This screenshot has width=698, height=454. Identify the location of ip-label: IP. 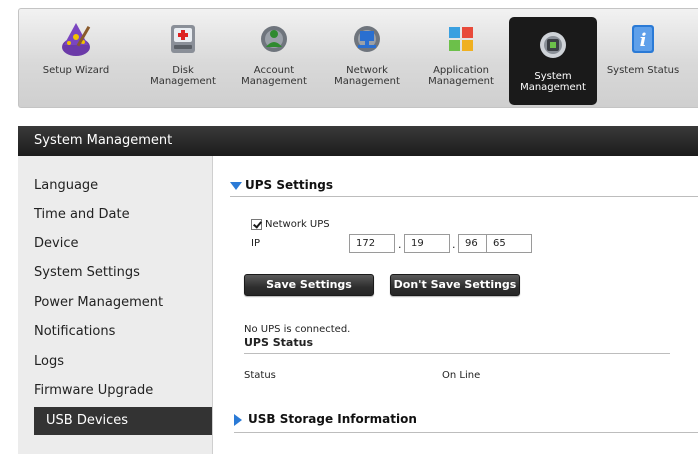
(255, 243).